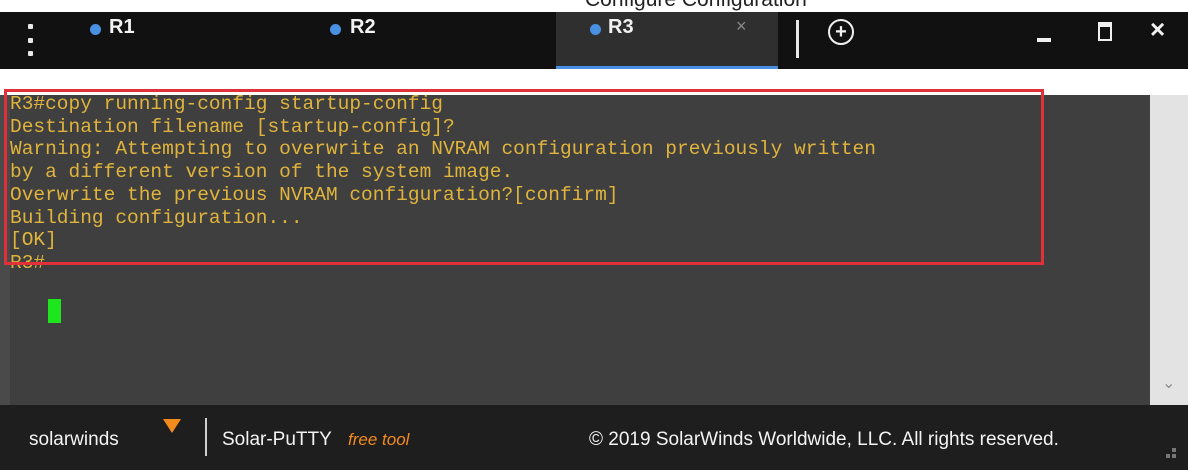 The image size is (1188, 470). Describe the element at coordinates (172, 426) in the screenshot. I see `brand-flame-icon` at that location.